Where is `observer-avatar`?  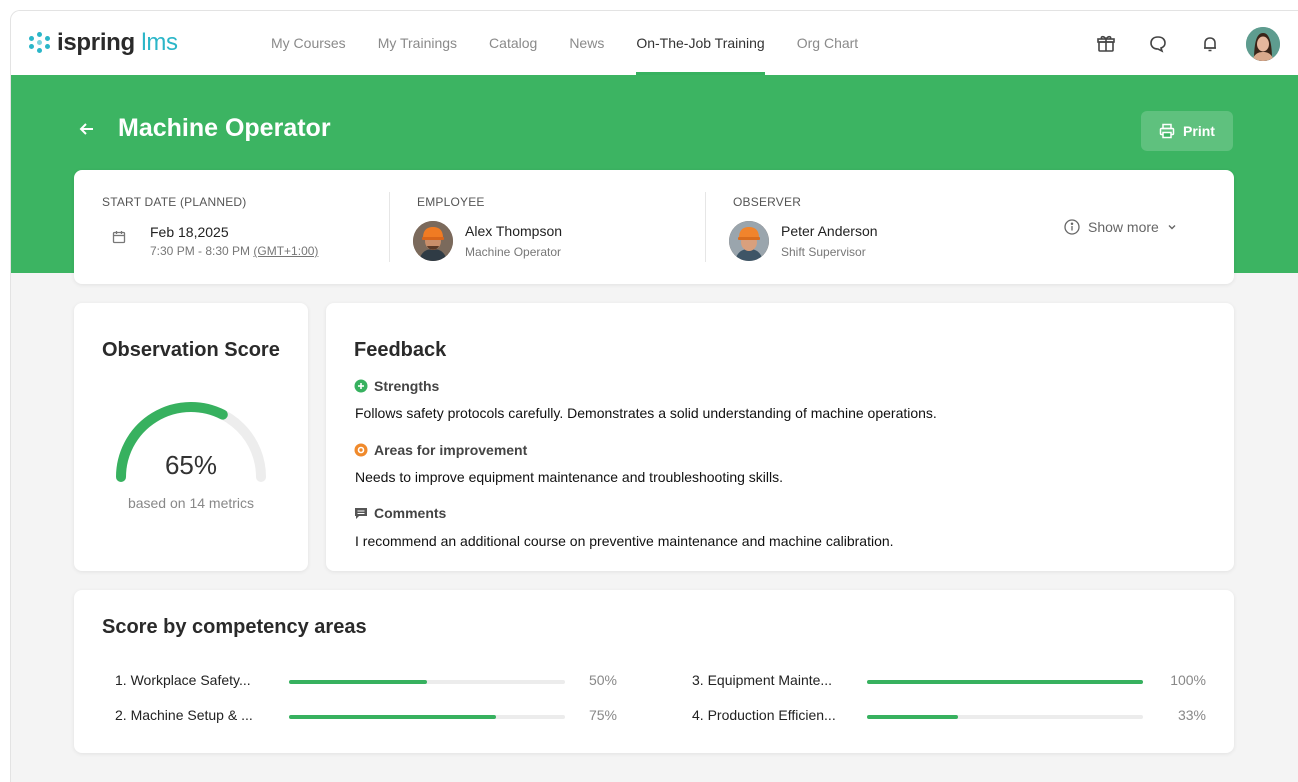
observer-avatar is located at coordinates (749, 241).